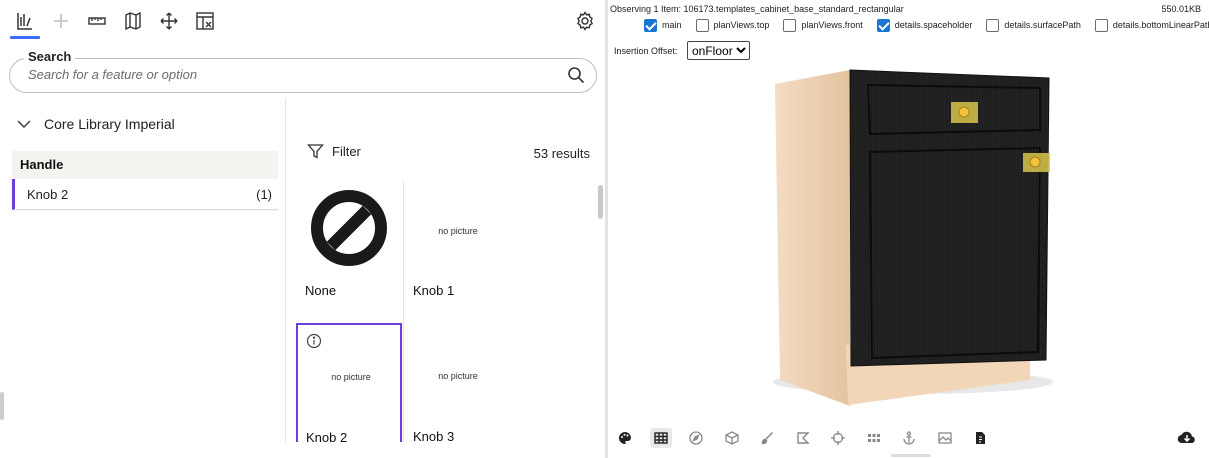  What do you see at coordinates (169, 21) in the screenshot?
I see `move-icon` at bounding box center [169, 21].